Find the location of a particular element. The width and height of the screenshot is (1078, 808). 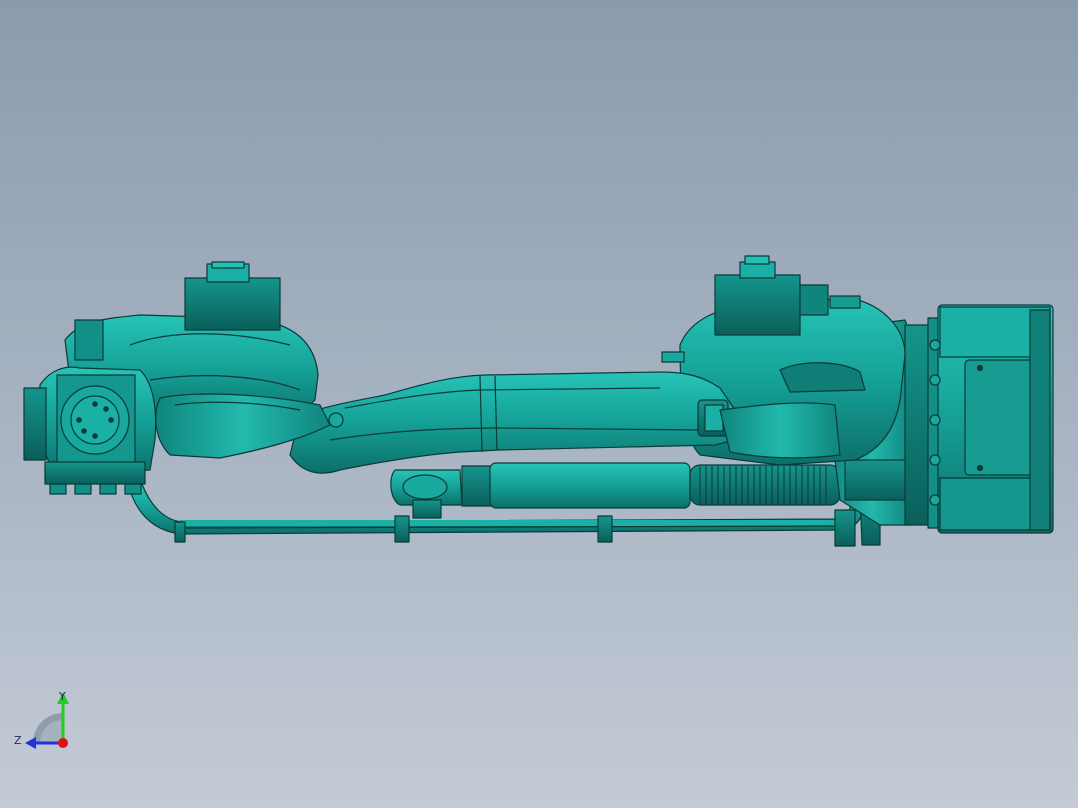

balancer-cylinder is located at coordinates (615, 490).